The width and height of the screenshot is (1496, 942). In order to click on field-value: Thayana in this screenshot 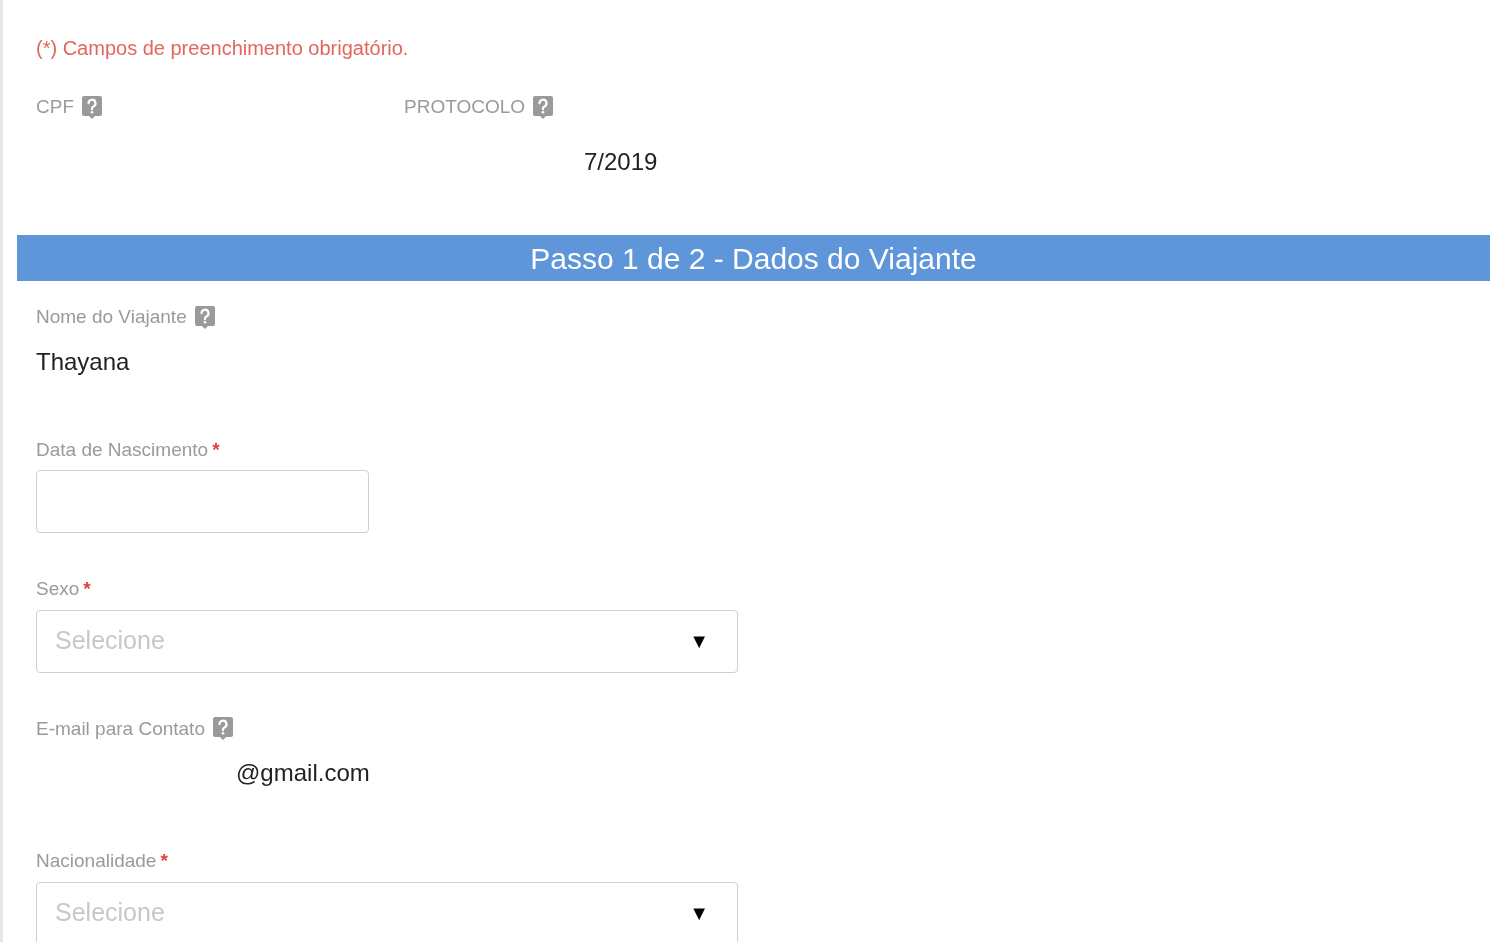, I will do `click(83, 361)`.